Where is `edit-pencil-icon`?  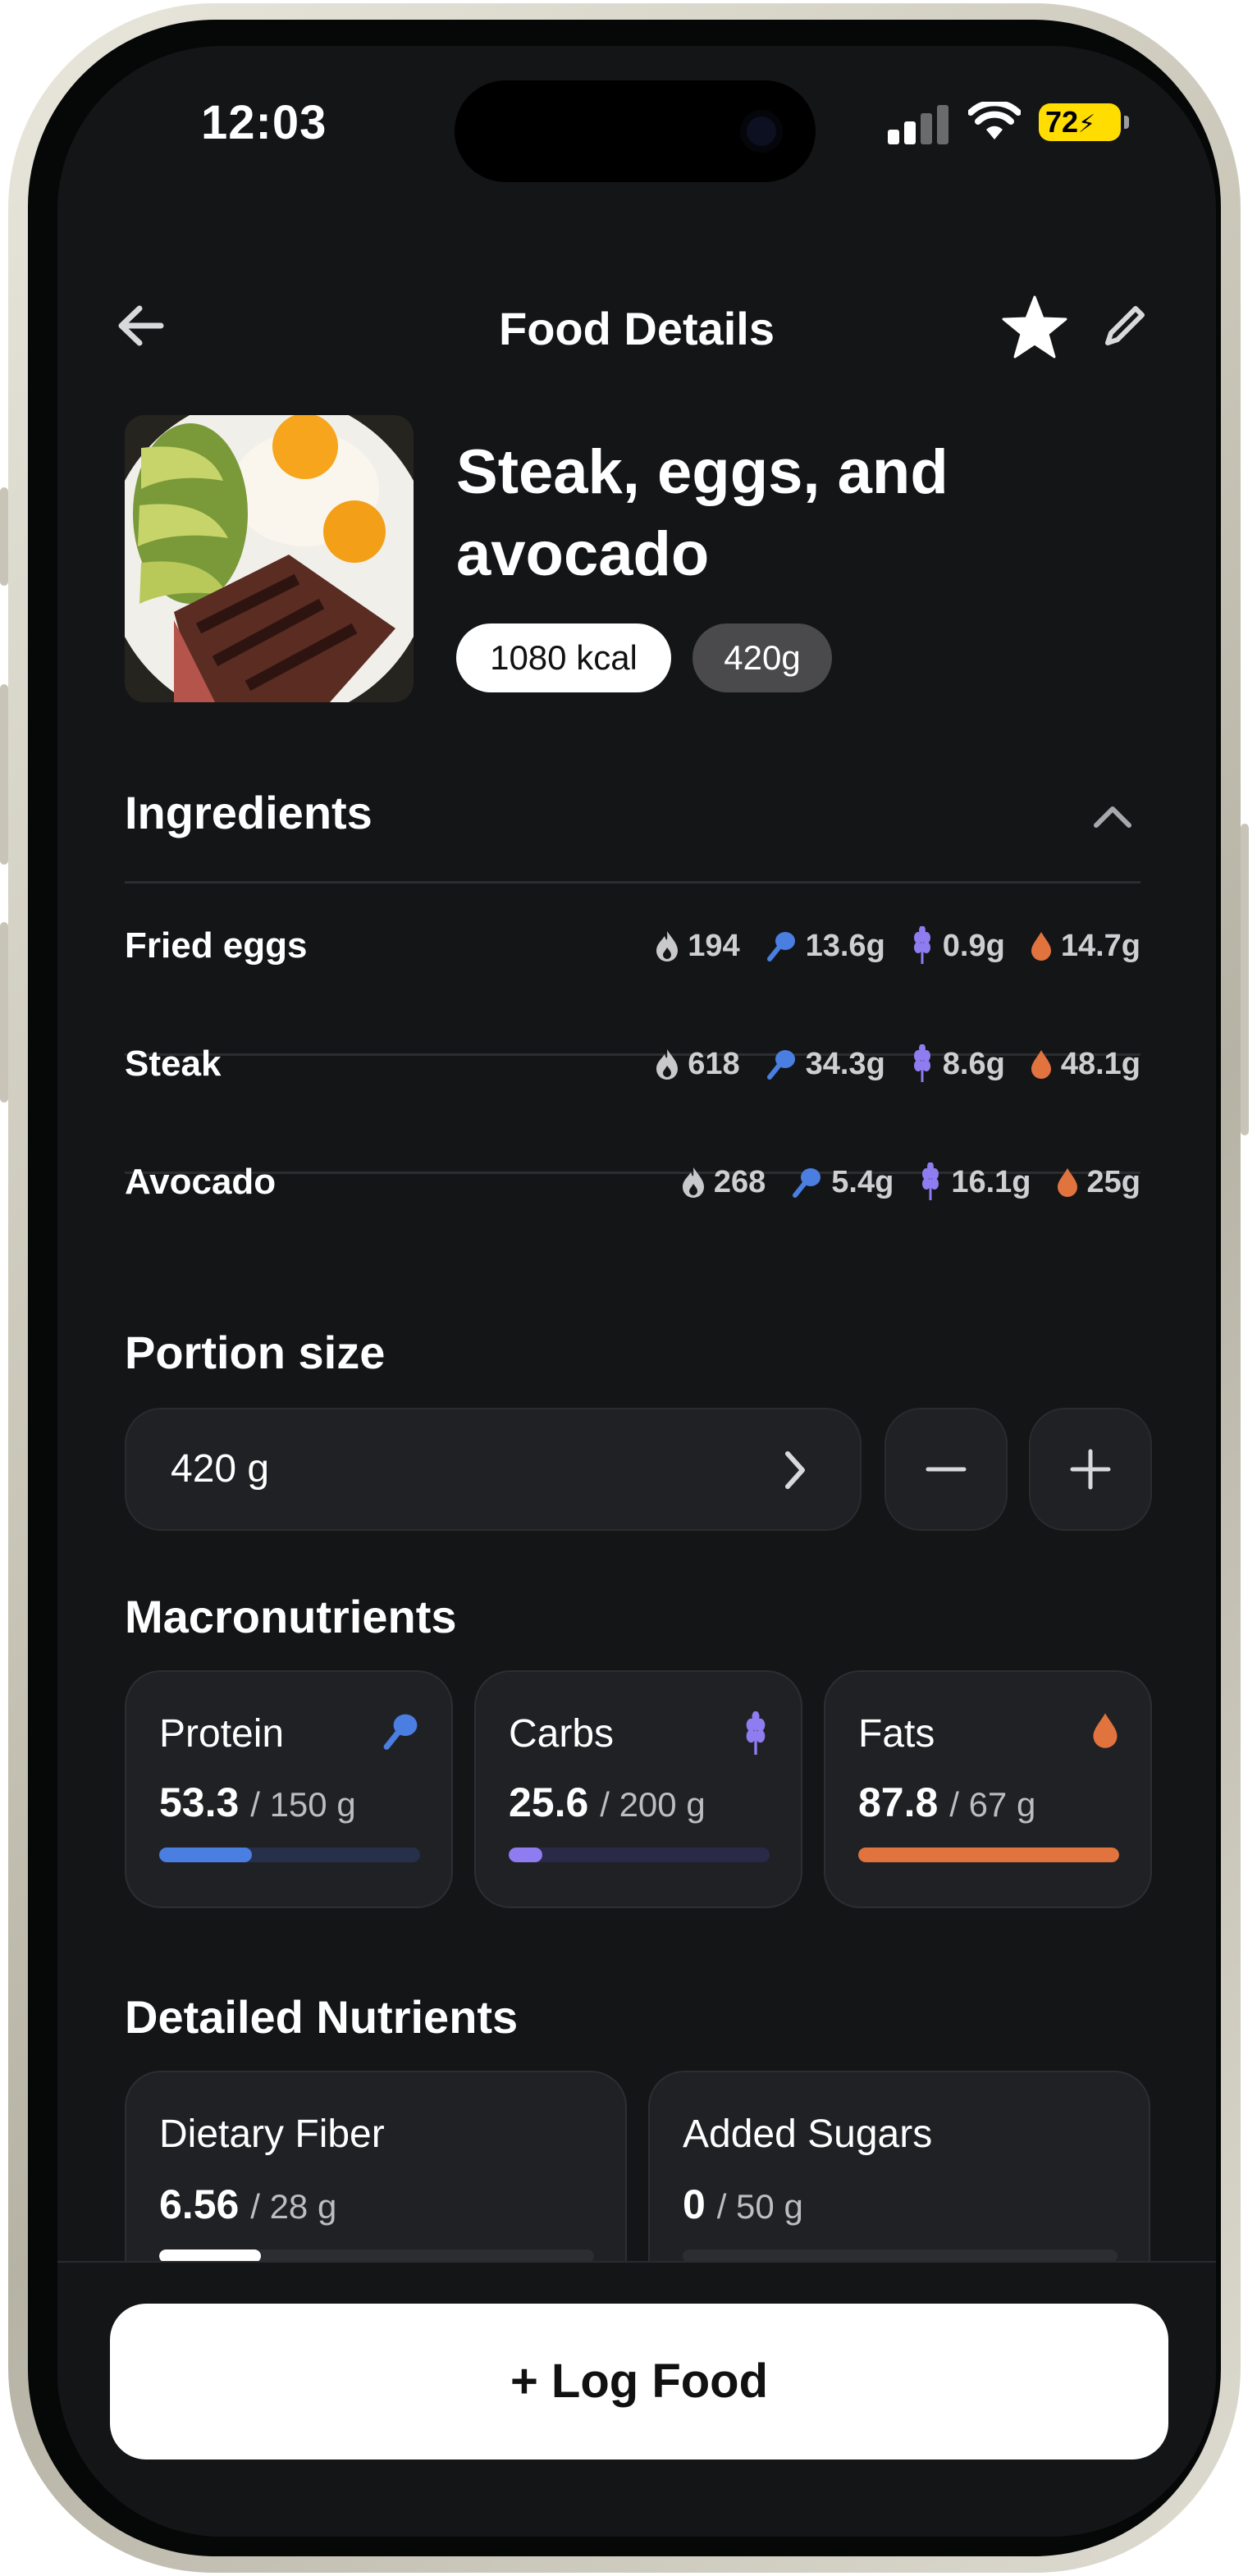
edit-pencil-icon is located at coordinates (1124, 326).